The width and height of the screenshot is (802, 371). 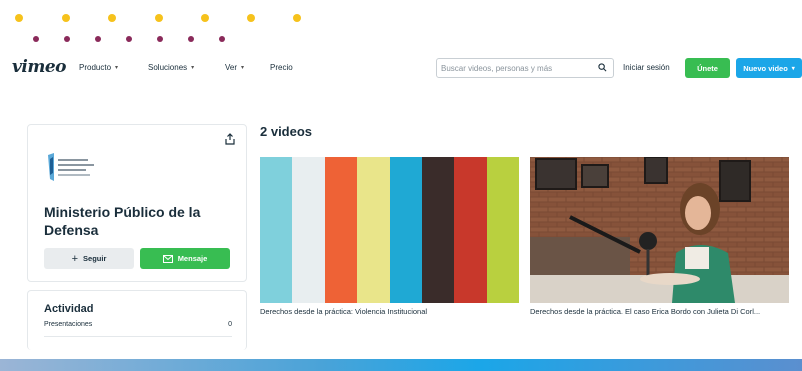 I want to click on login-link: Iniciar sesión, so click(x=646, y=67).